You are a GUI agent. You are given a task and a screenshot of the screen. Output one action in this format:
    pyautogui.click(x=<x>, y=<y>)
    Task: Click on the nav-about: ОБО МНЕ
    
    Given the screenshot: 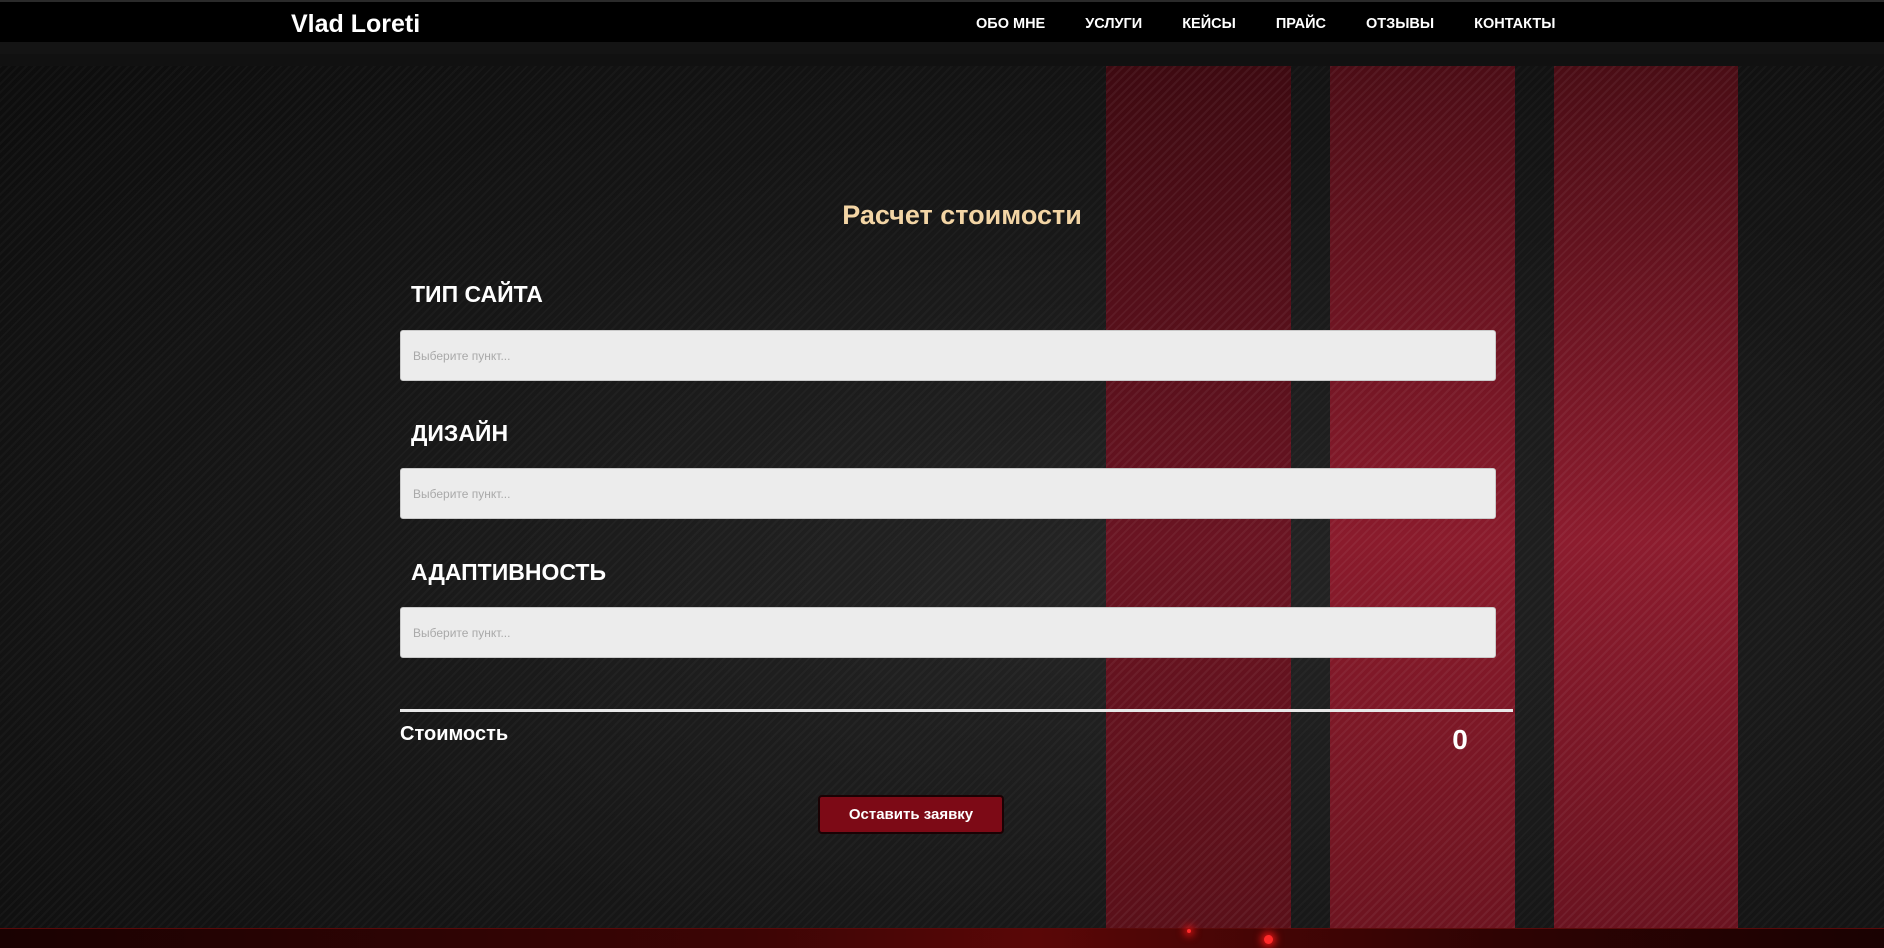 What is the action you would take?
    pyautogui.click(x=1010, y=24)
    